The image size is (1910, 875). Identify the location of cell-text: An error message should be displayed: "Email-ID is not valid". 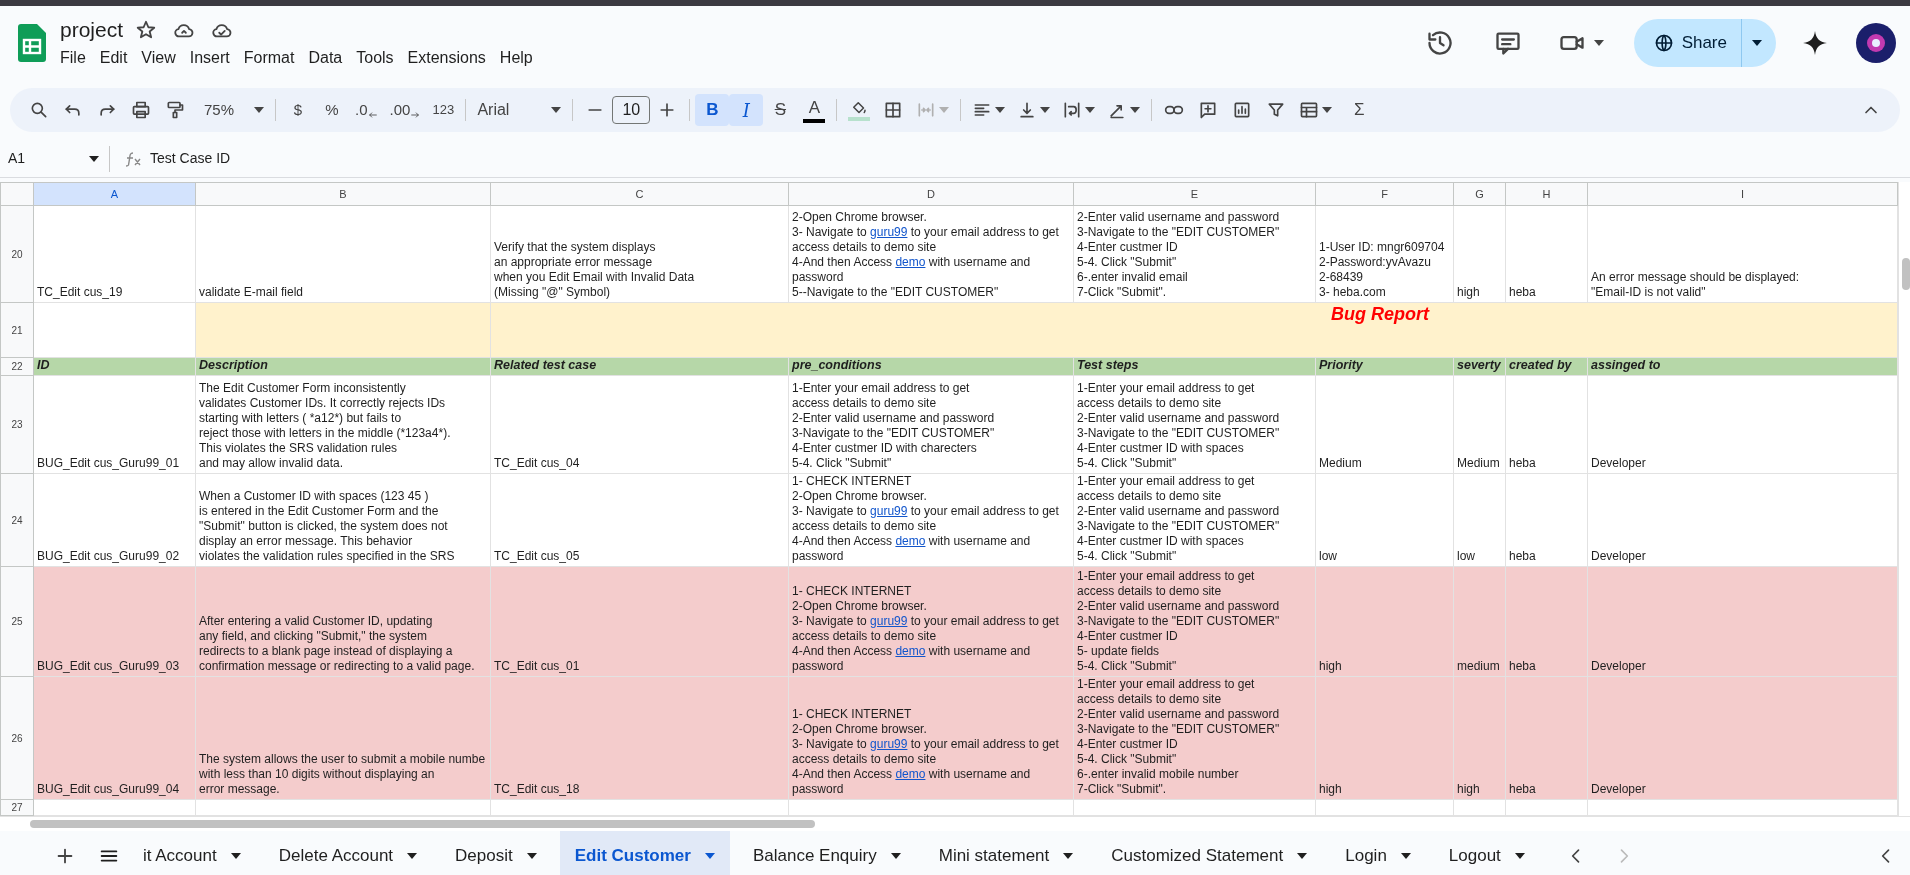
(1696, 285).